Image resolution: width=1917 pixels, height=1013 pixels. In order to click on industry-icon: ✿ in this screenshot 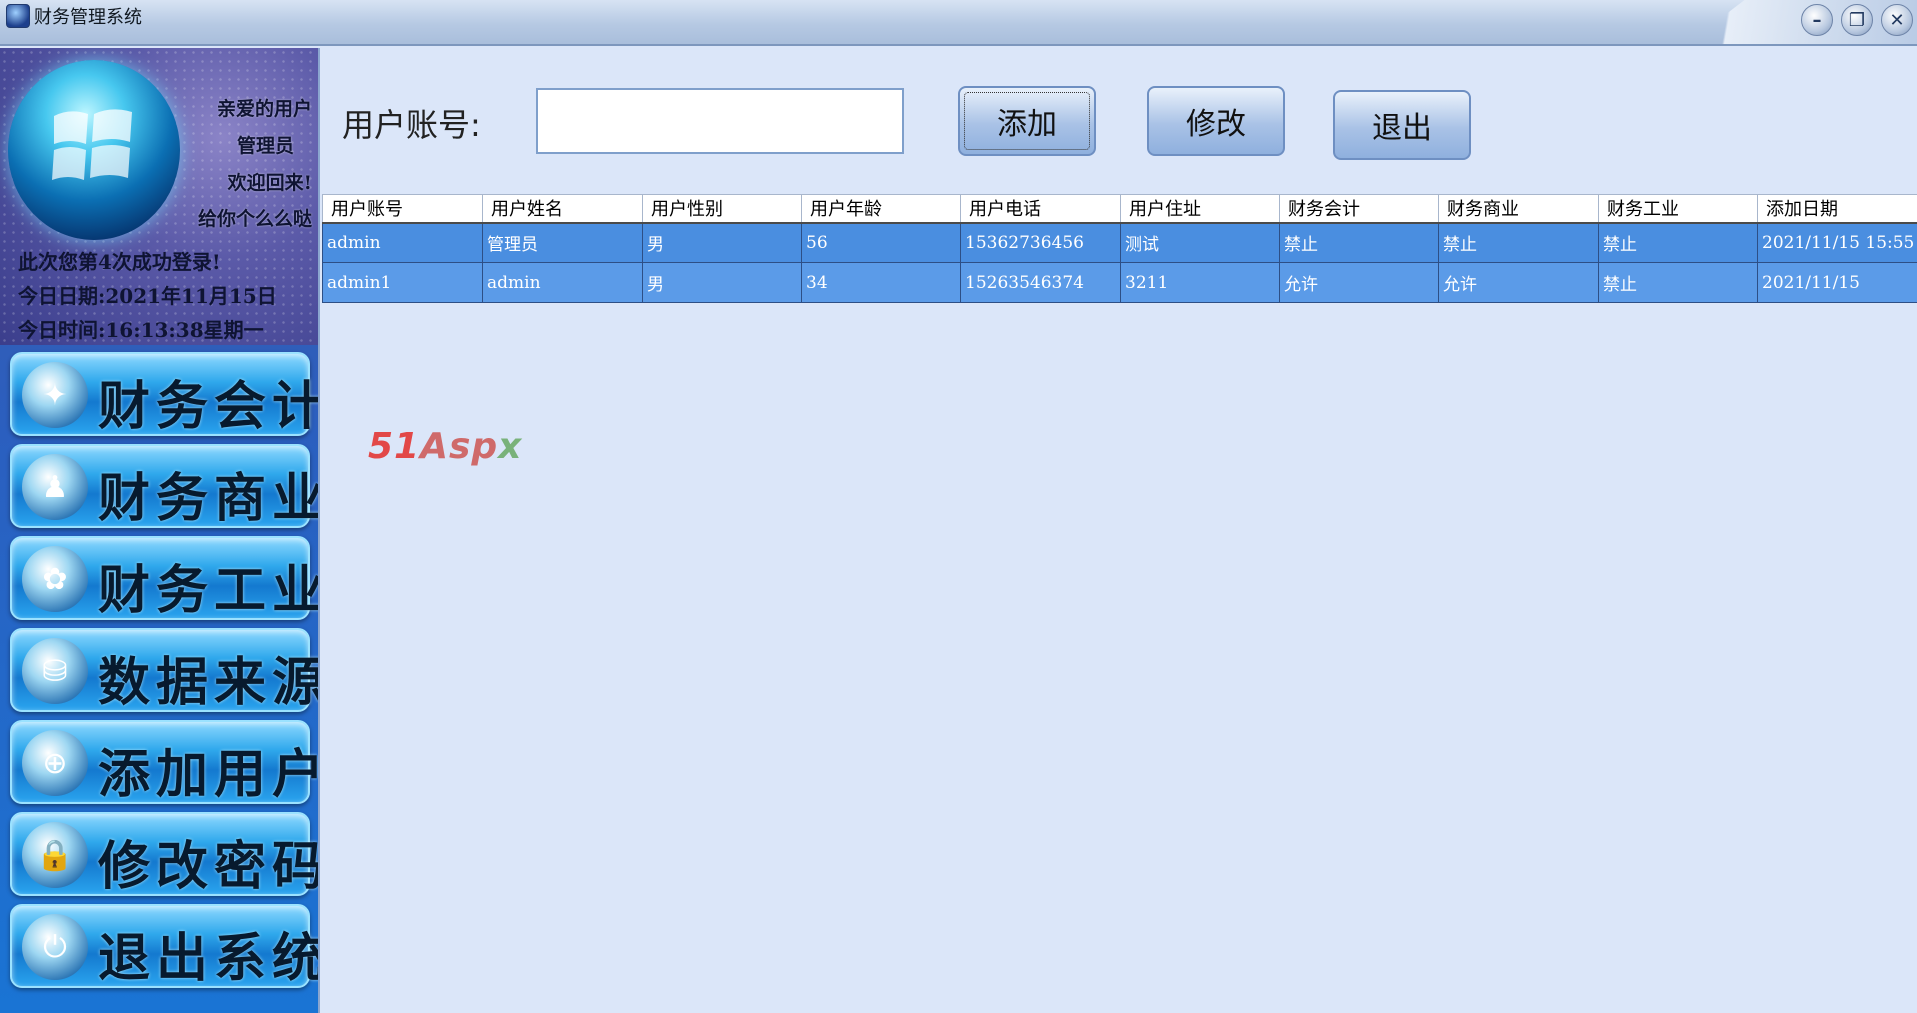, I will do `click(55, 579)`.